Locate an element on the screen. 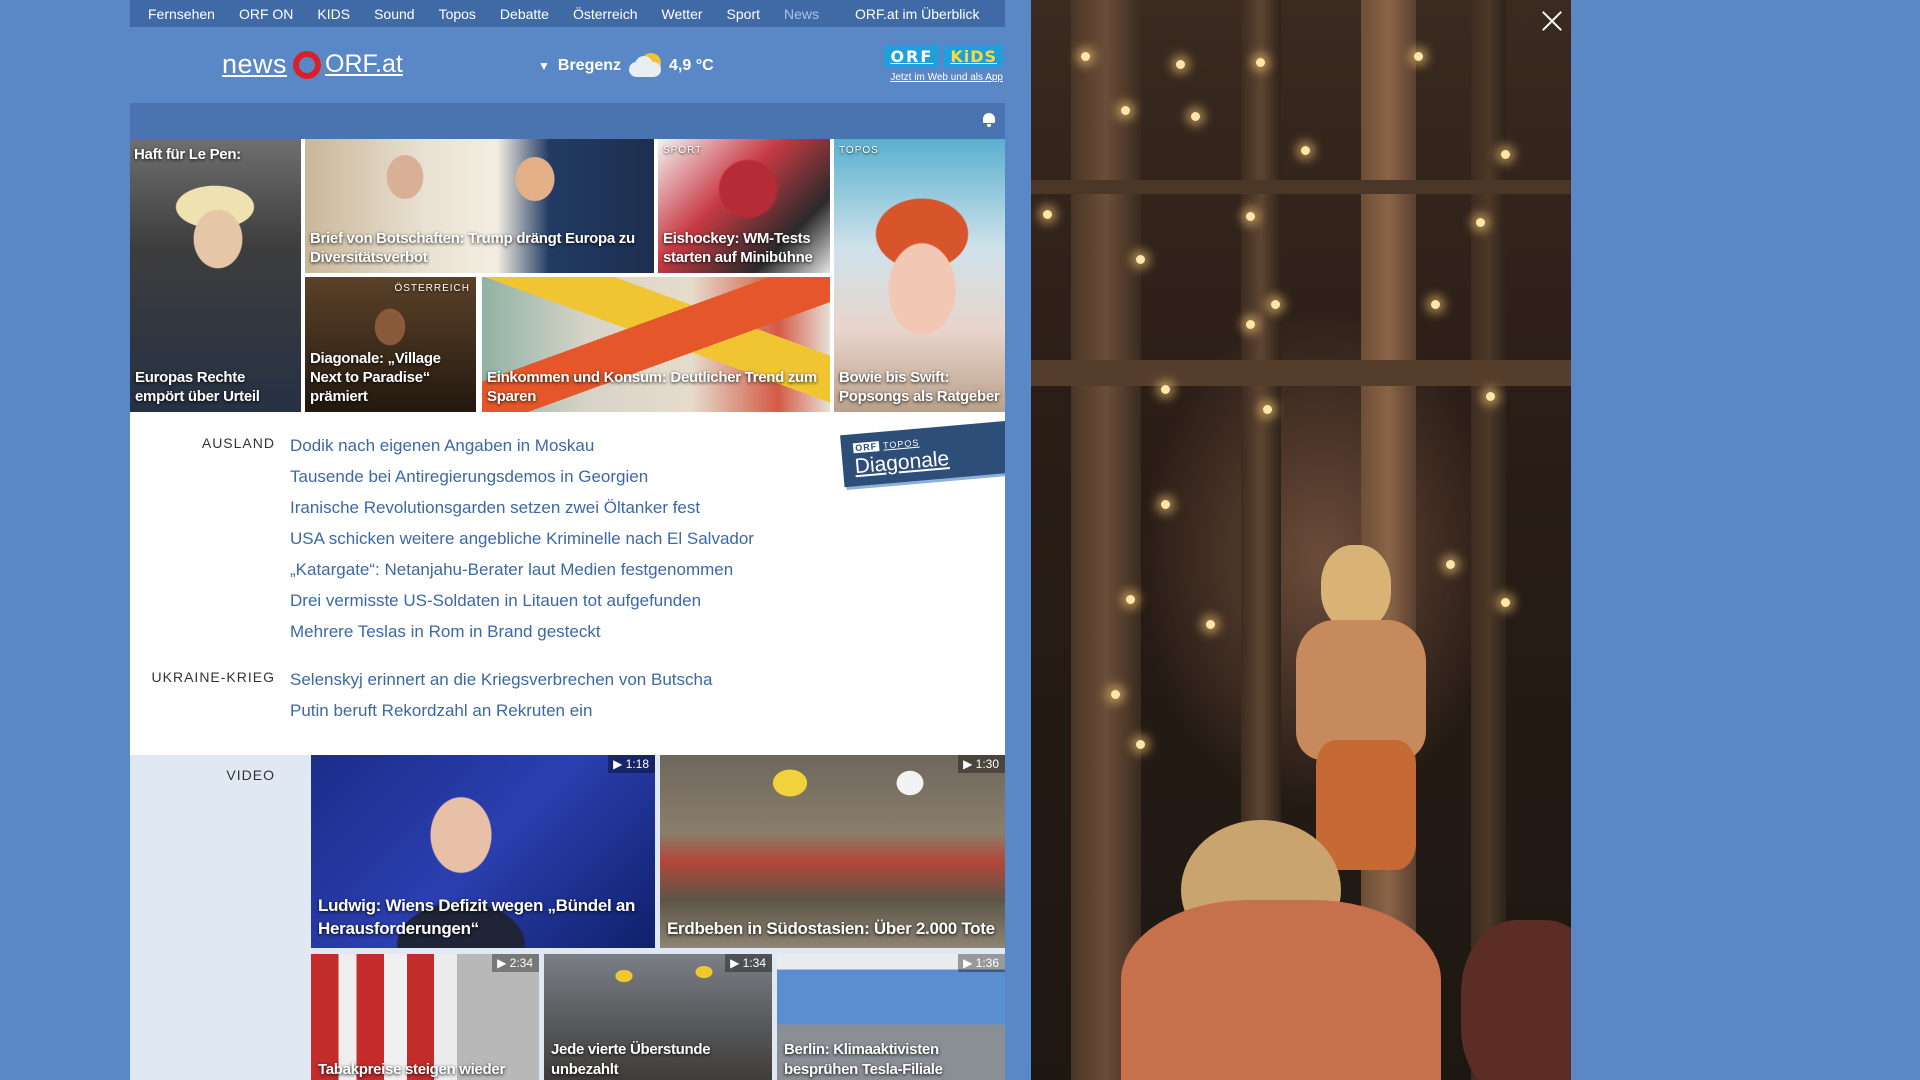 The width and height of the screenshot is (1920, 1080). list-item: Putin beruft Rekordzahl an Rekruten ein is located at coordinates (501, 710).